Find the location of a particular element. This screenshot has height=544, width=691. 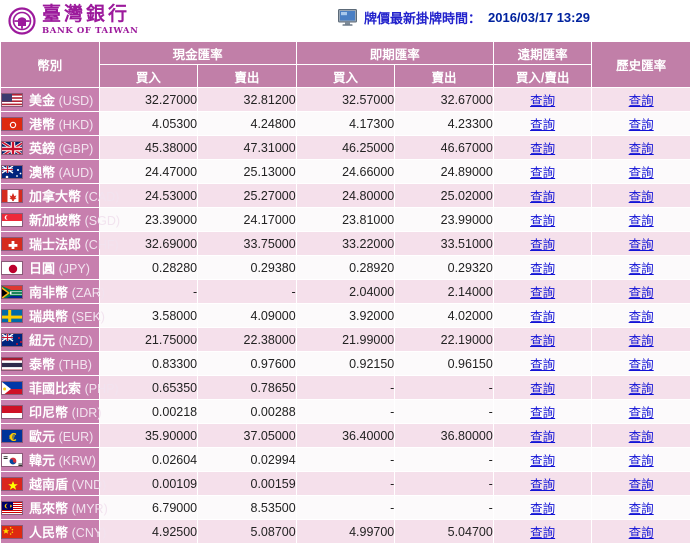

timestamp-label: 牌價最新掛牌時間： is located at coordinates (423, 18).